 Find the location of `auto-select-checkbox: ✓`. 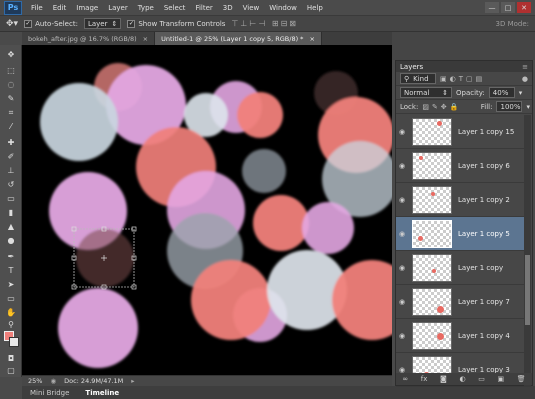

auto-select-checkbox: ✓ is located at coordinates (28, 23).